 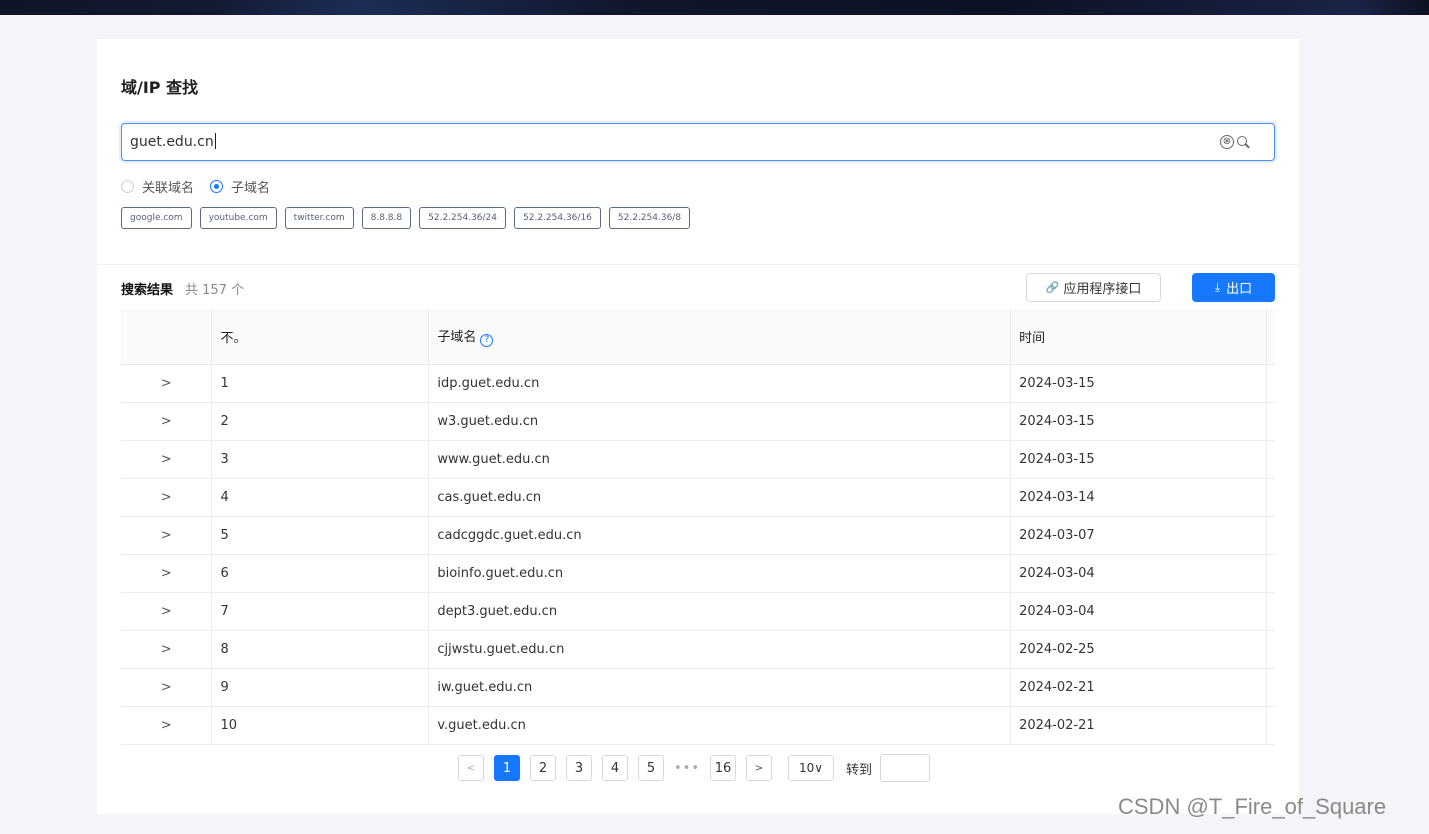 I want to click on row-no: 1, so click(x=320, y=383).